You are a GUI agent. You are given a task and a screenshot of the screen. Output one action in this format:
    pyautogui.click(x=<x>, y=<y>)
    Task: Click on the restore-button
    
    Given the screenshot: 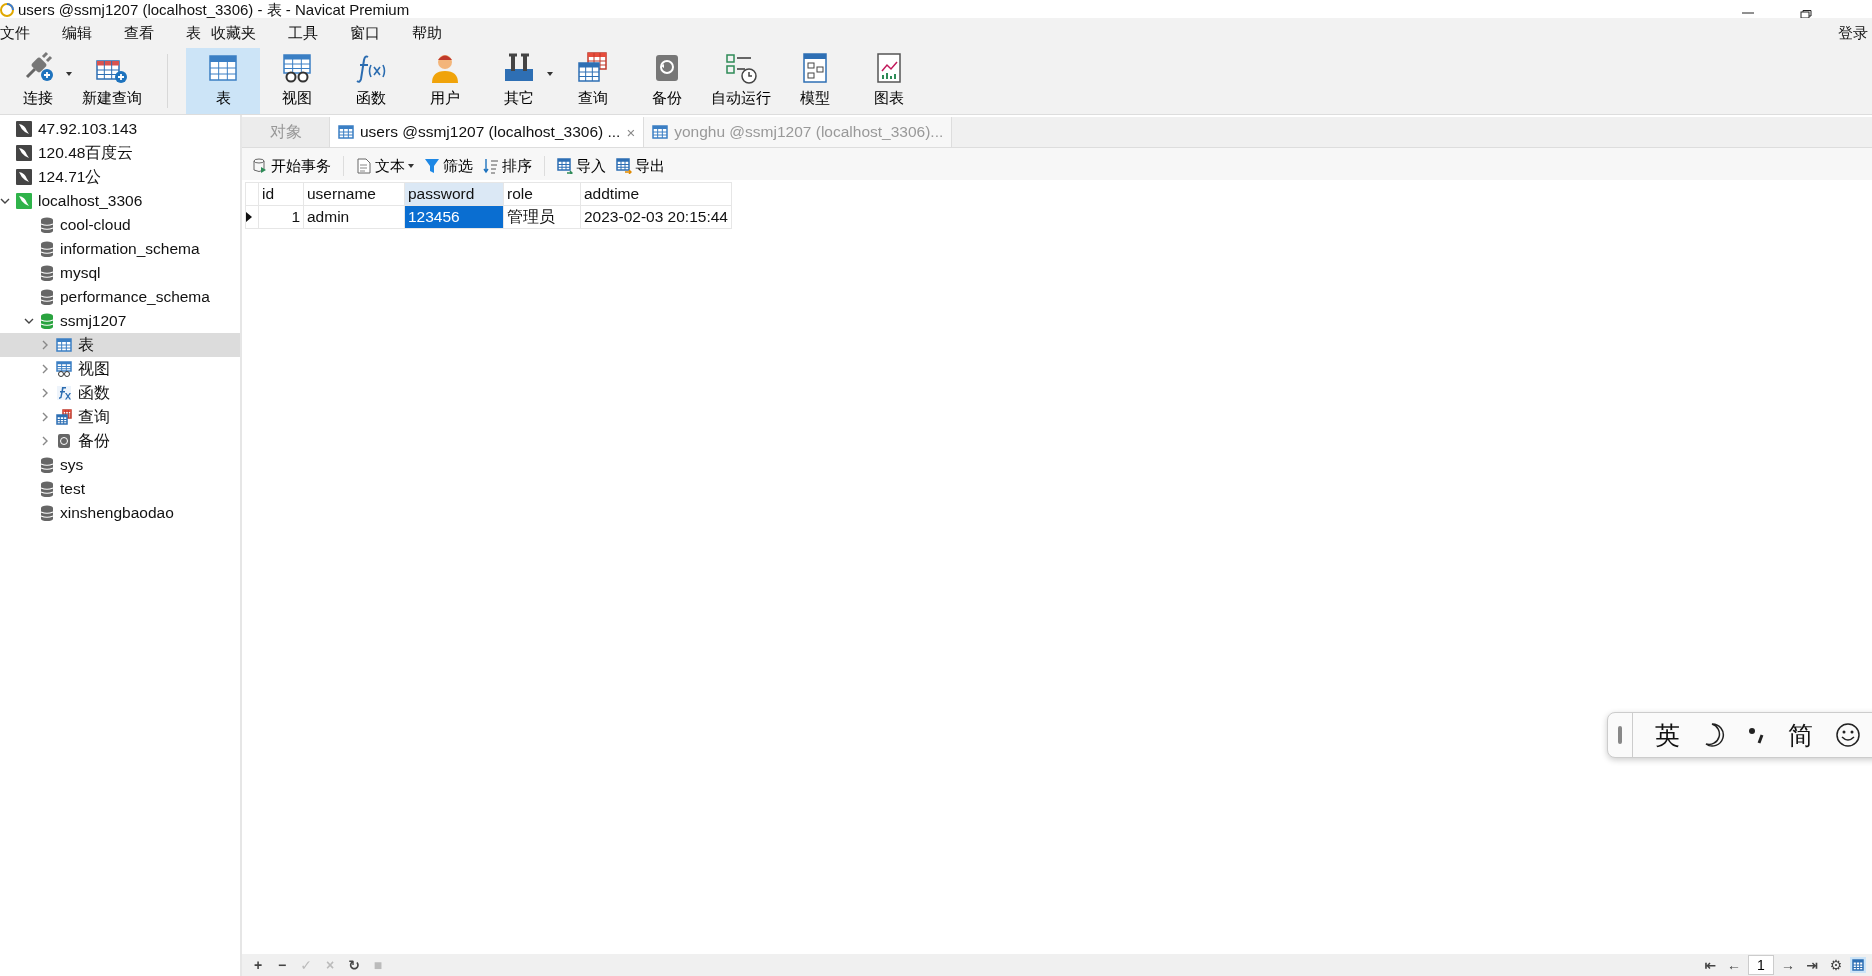 What is the action you would take?
    pyautogui.click(x=1806, y=14)
    